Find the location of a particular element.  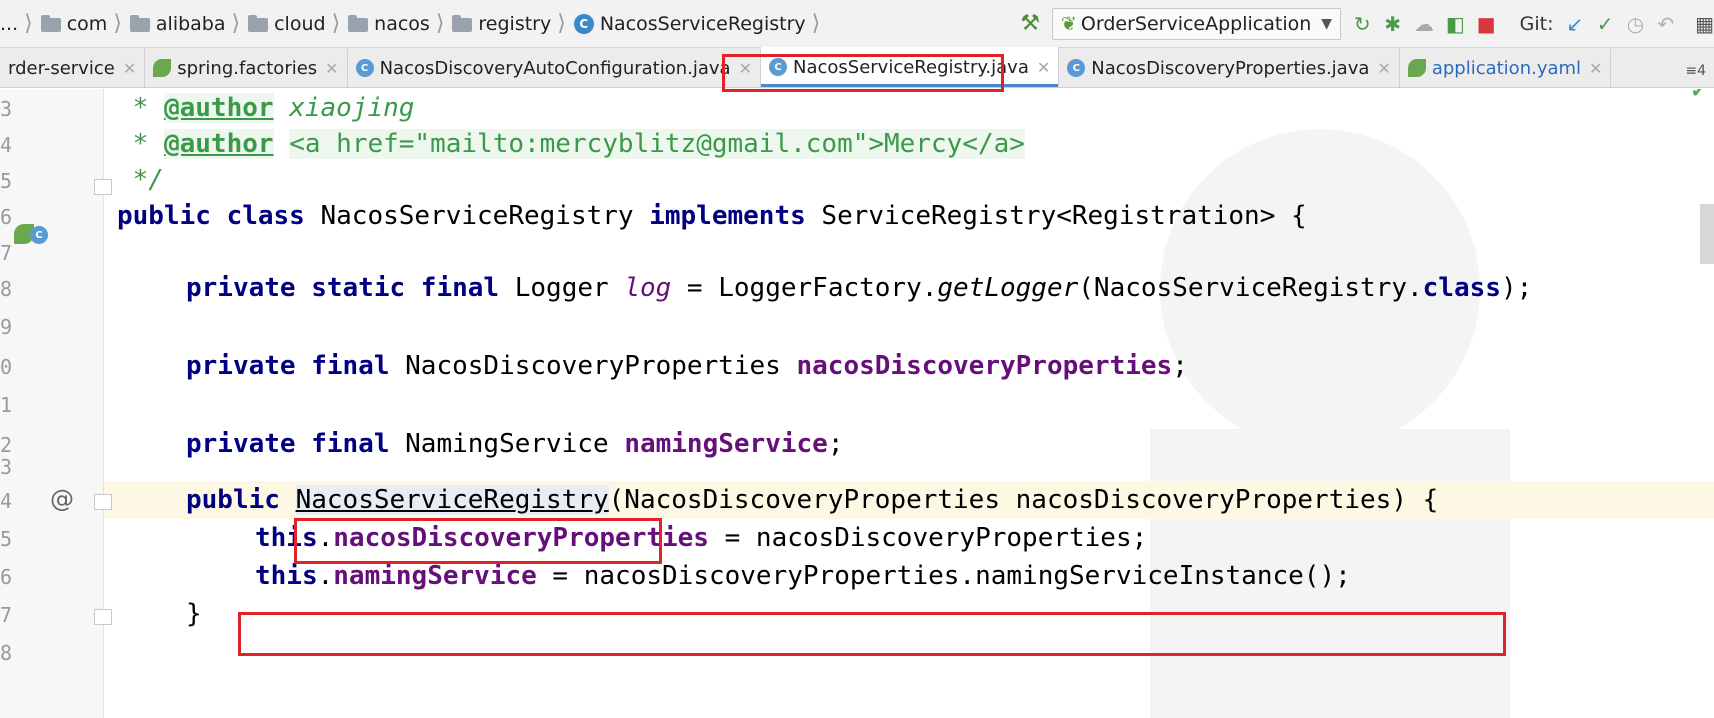

constructor-name: NacosServiceRegistry is located at coordinates (452, 500).